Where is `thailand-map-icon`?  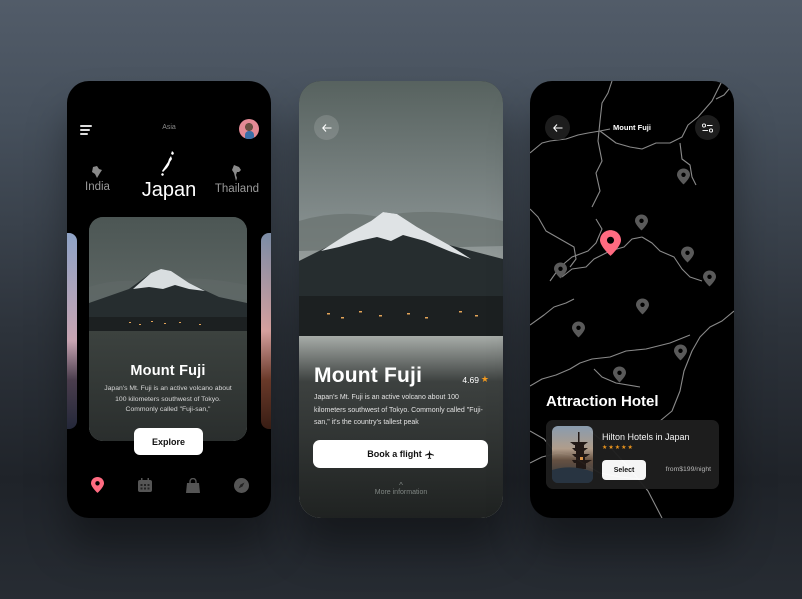 thailand-map-icon is located at coordinates (236, 173).